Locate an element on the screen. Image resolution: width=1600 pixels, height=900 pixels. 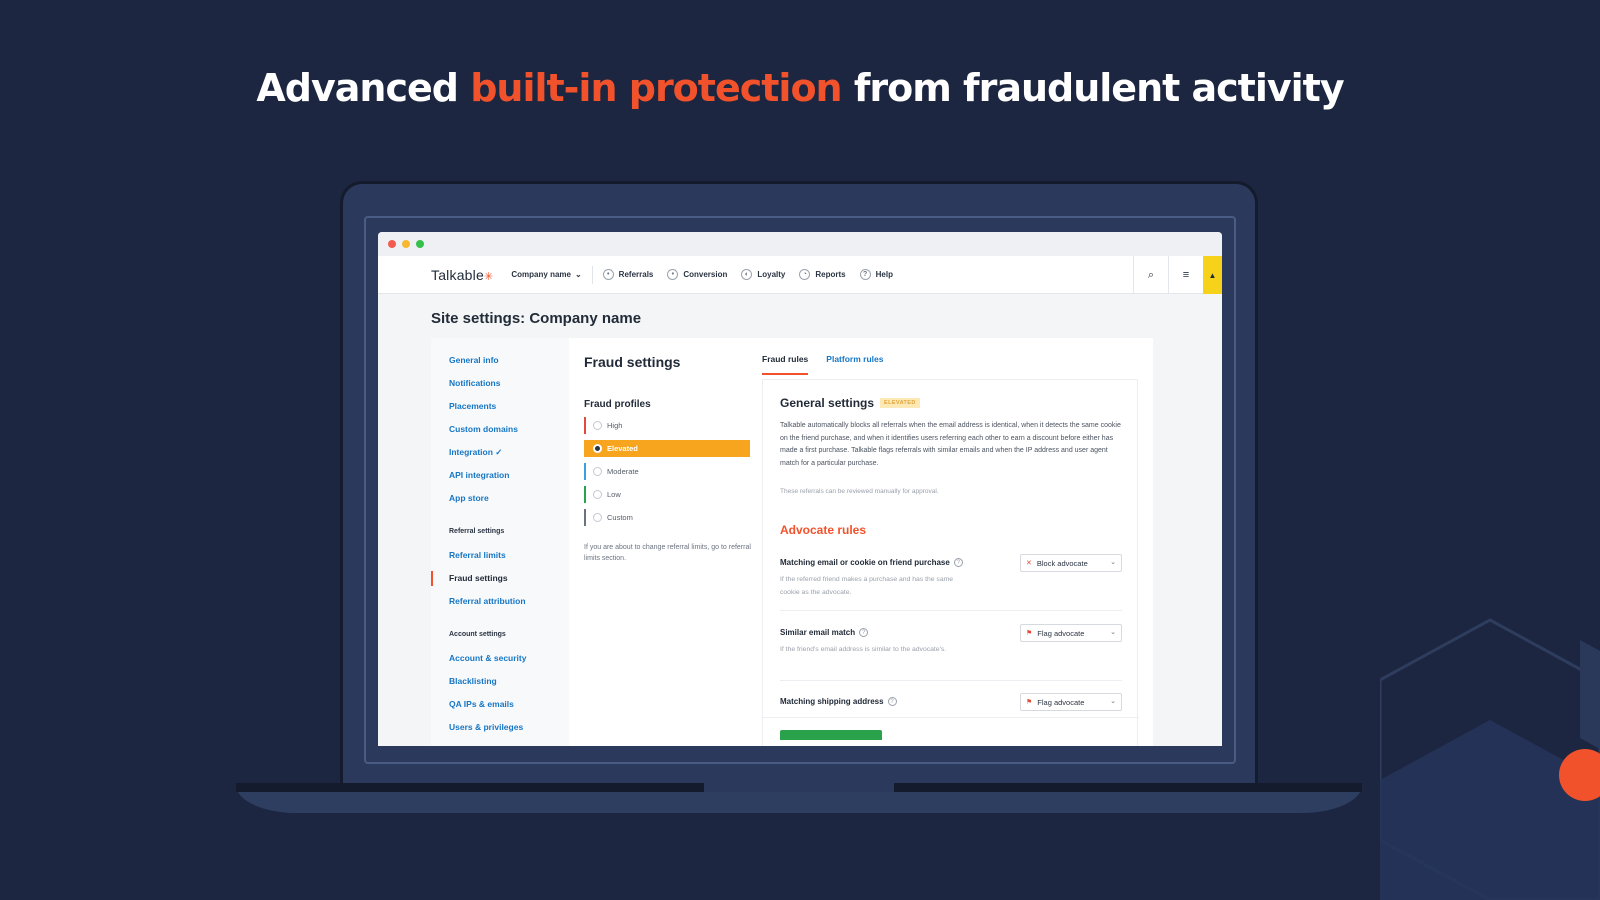
status-badge: ELEVATED is located at coordinates (900, 403).